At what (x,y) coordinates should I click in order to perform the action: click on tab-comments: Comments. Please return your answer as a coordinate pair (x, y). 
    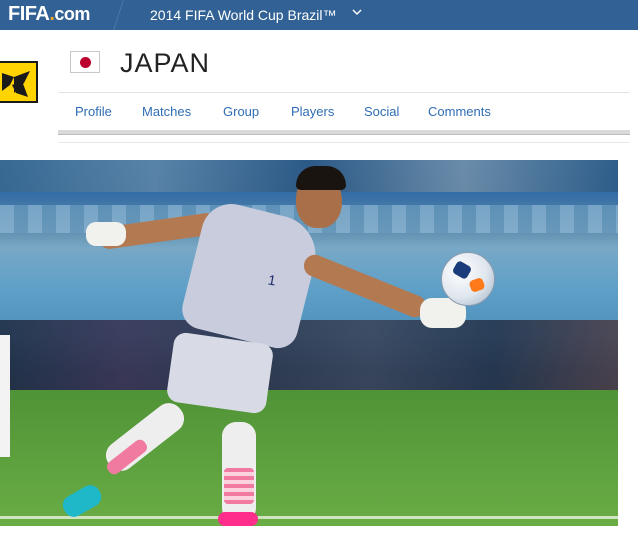
    Looking at the image, I should click on (459, 111).